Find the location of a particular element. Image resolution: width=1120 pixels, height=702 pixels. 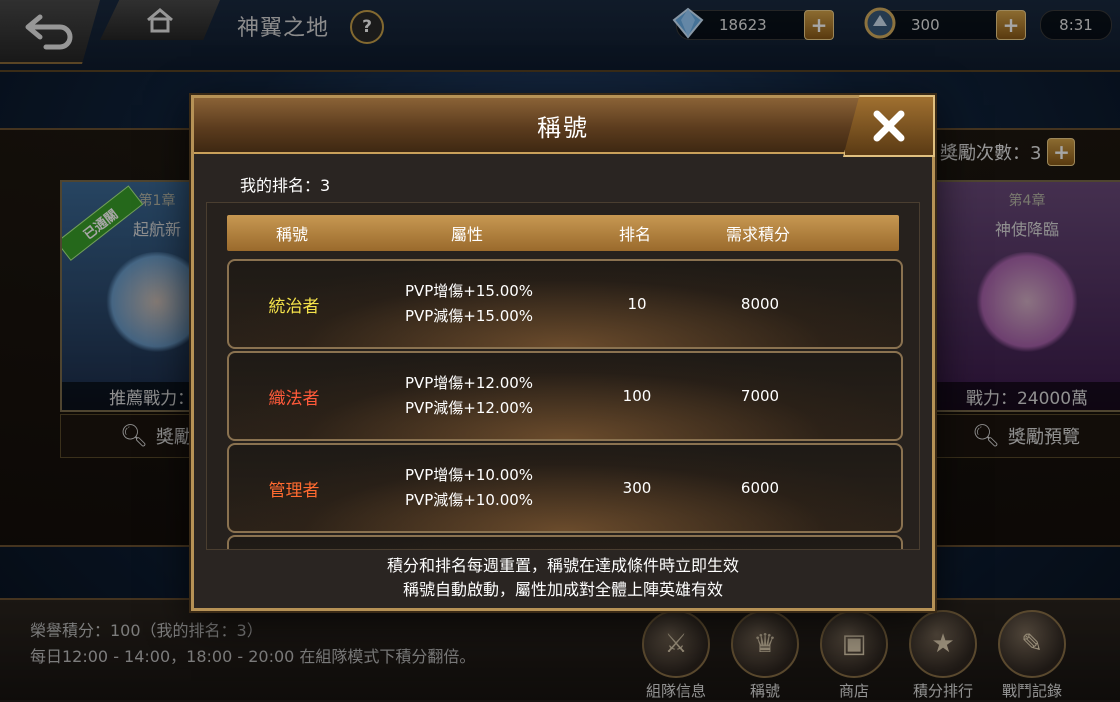

attr-damage-bonus: PVP增傷+12.00% is located at coordinates (469, 383).